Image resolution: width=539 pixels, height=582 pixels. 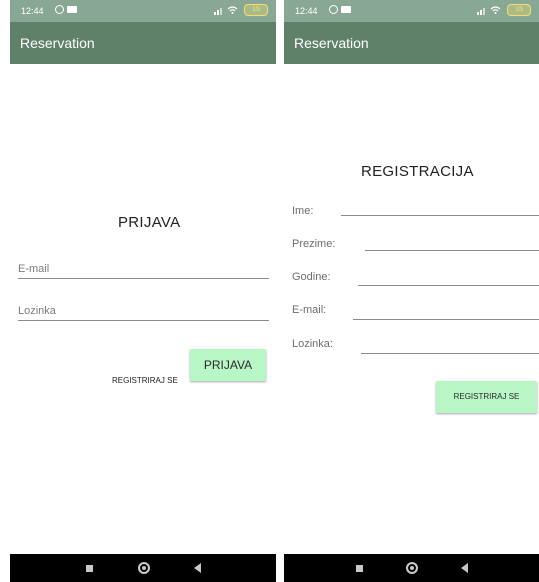 I want to click on register-link: REGISTRIRAJ SE, so click(x=145, y=380).